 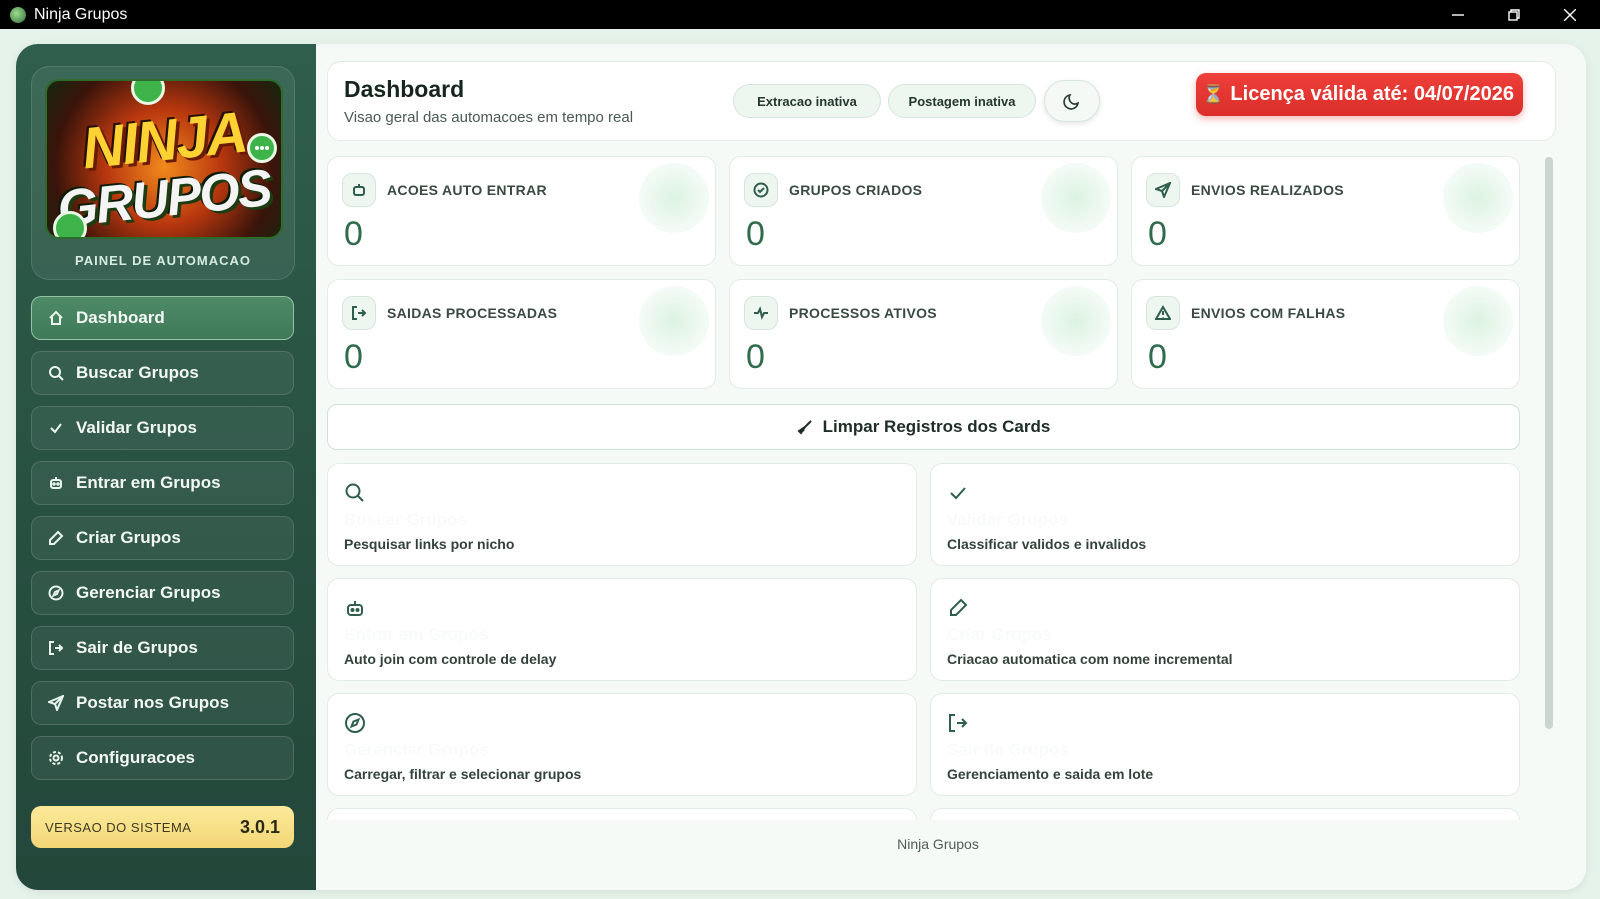 I want to click on feature-description: Criacao automatica com nome incremental, so click(x=1090, y=659).